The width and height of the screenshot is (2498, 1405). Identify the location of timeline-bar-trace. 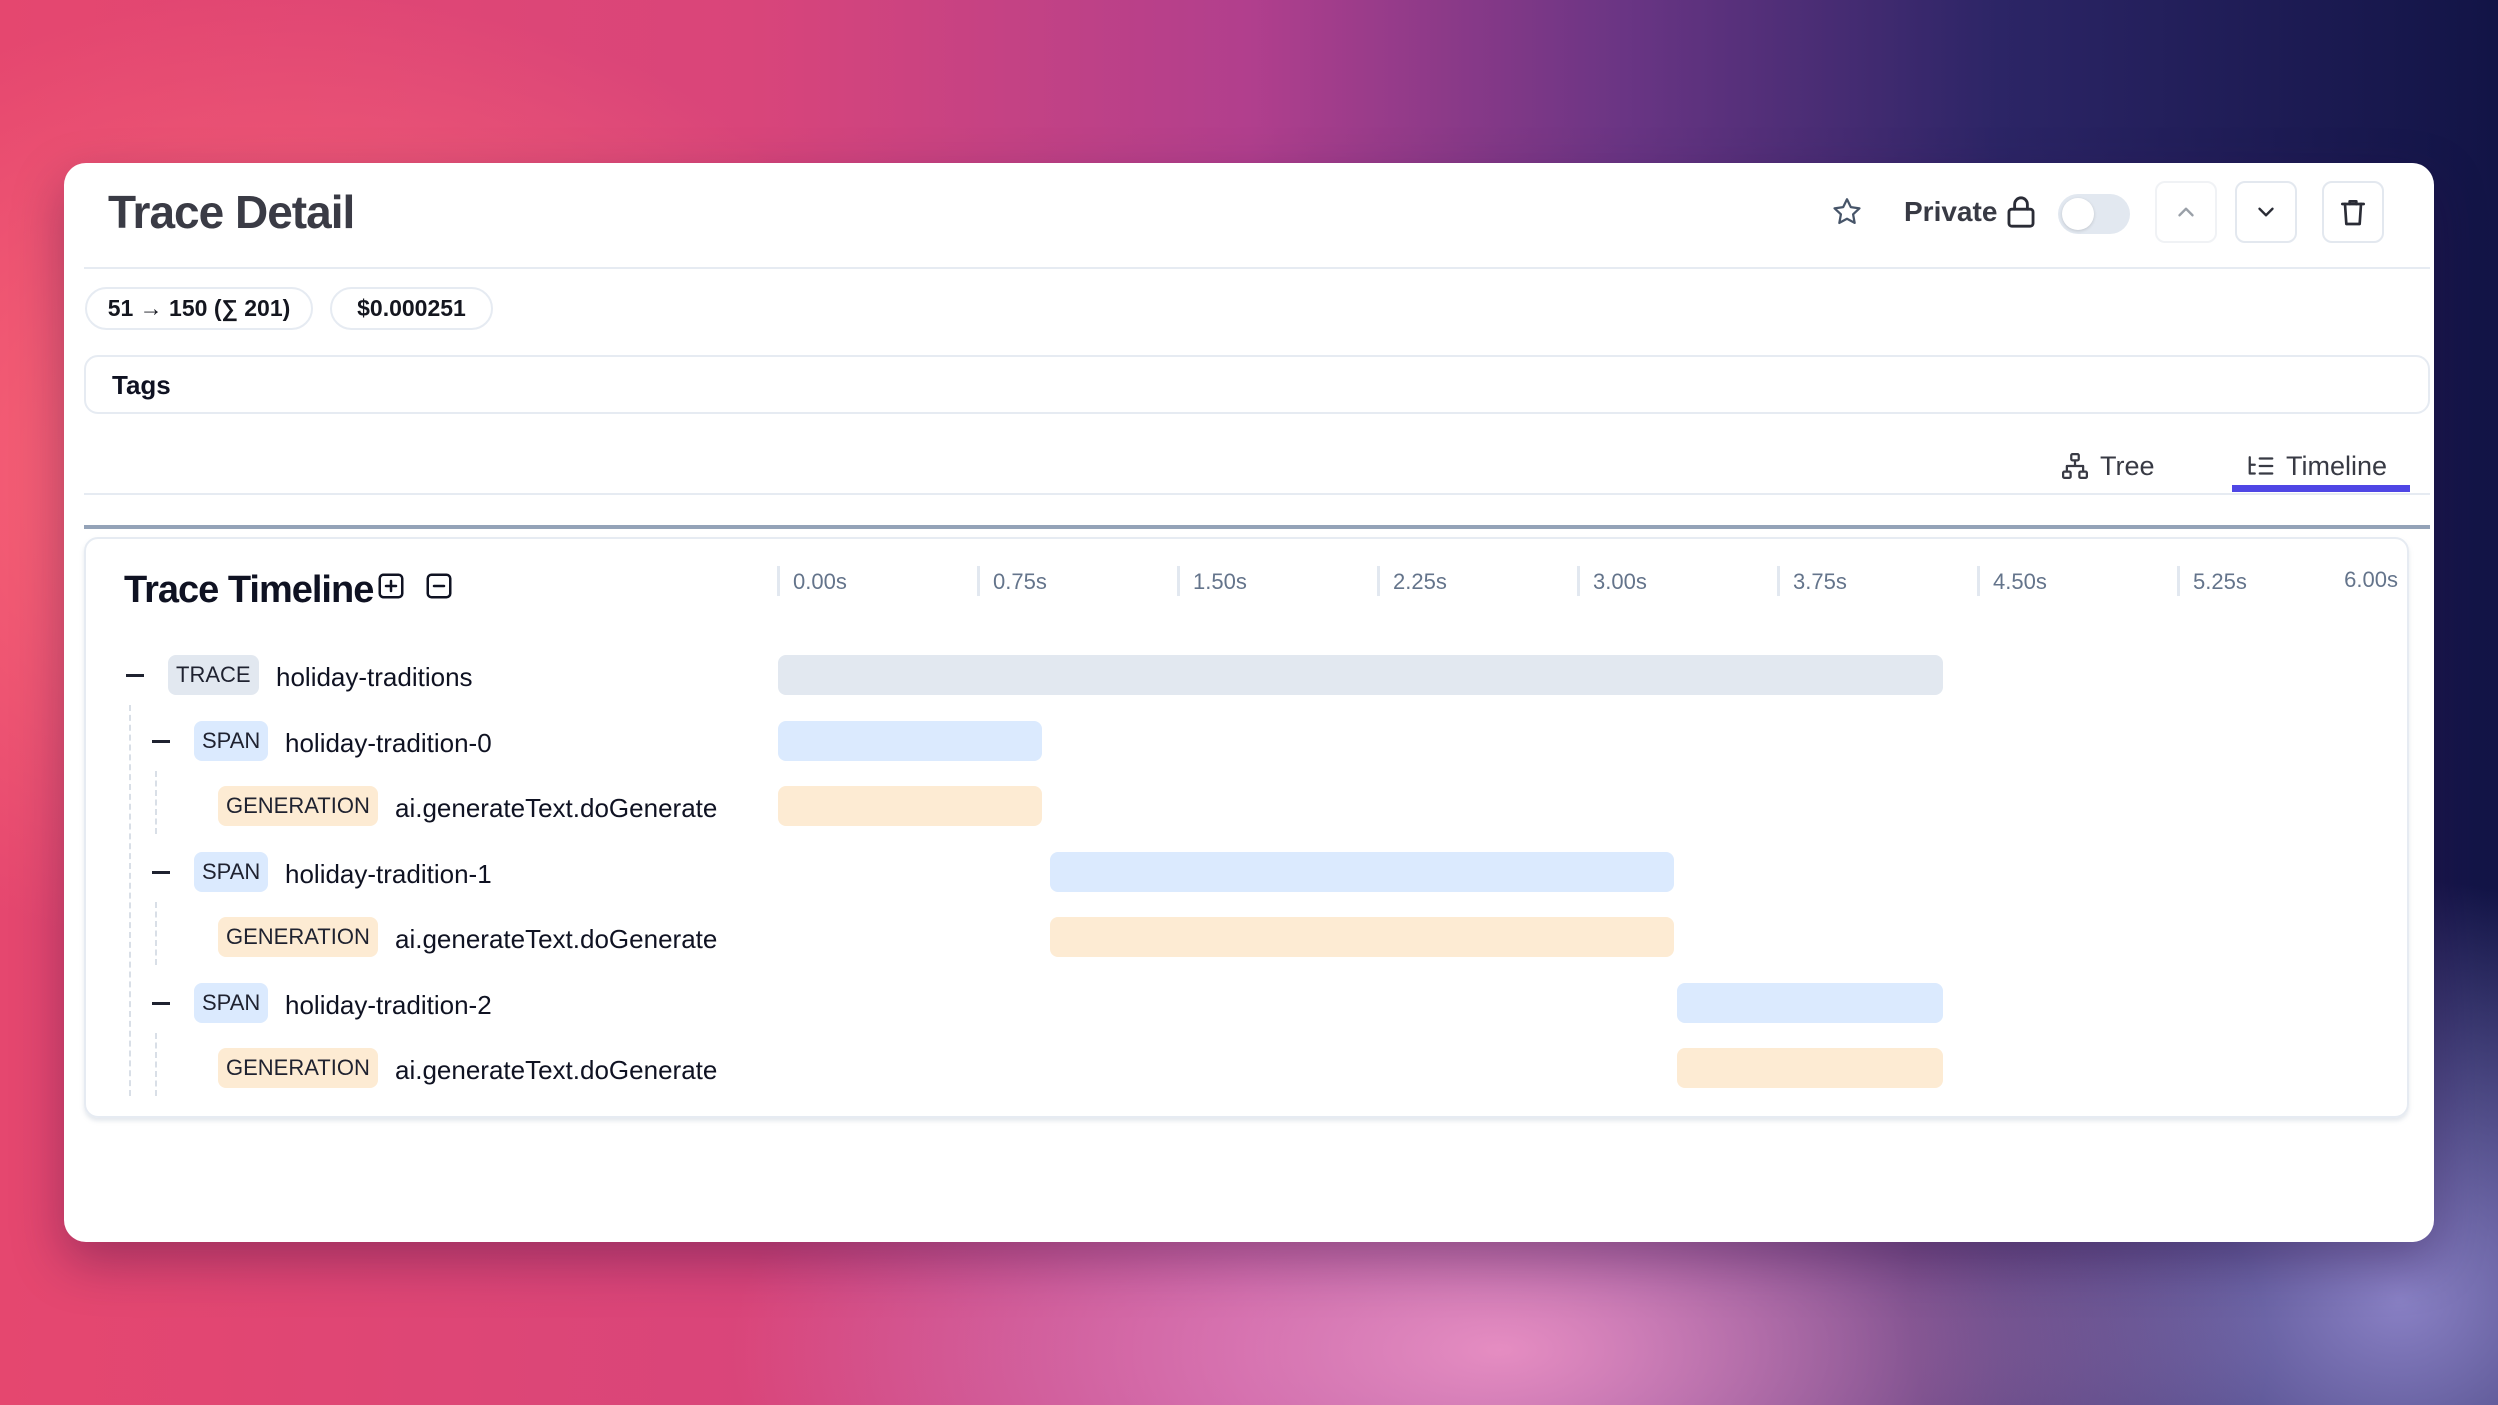
(1361, 675).